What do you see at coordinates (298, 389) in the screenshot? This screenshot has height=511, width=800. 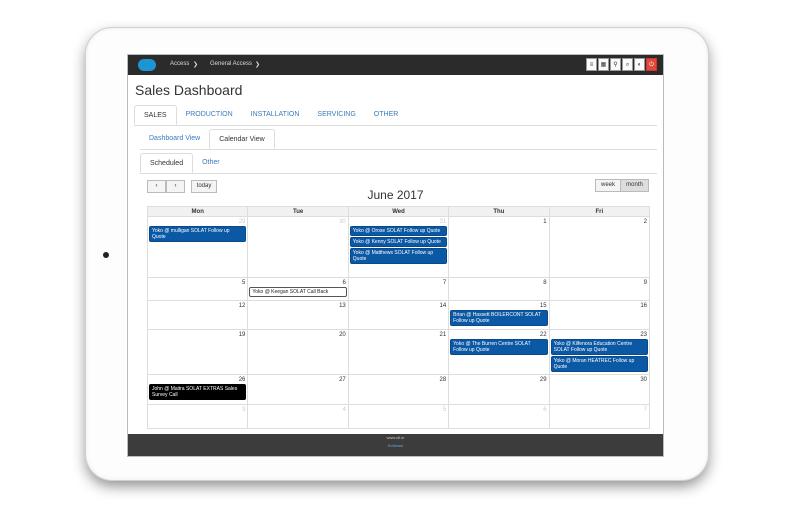 I see `day-cell: 27` at bounding box center [298, 389].